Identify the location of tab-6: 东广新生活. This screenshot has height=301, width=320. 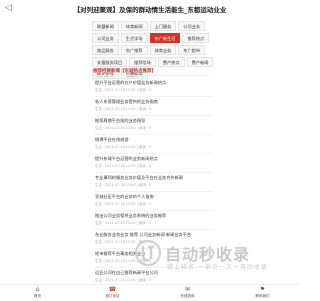
(165, 38).